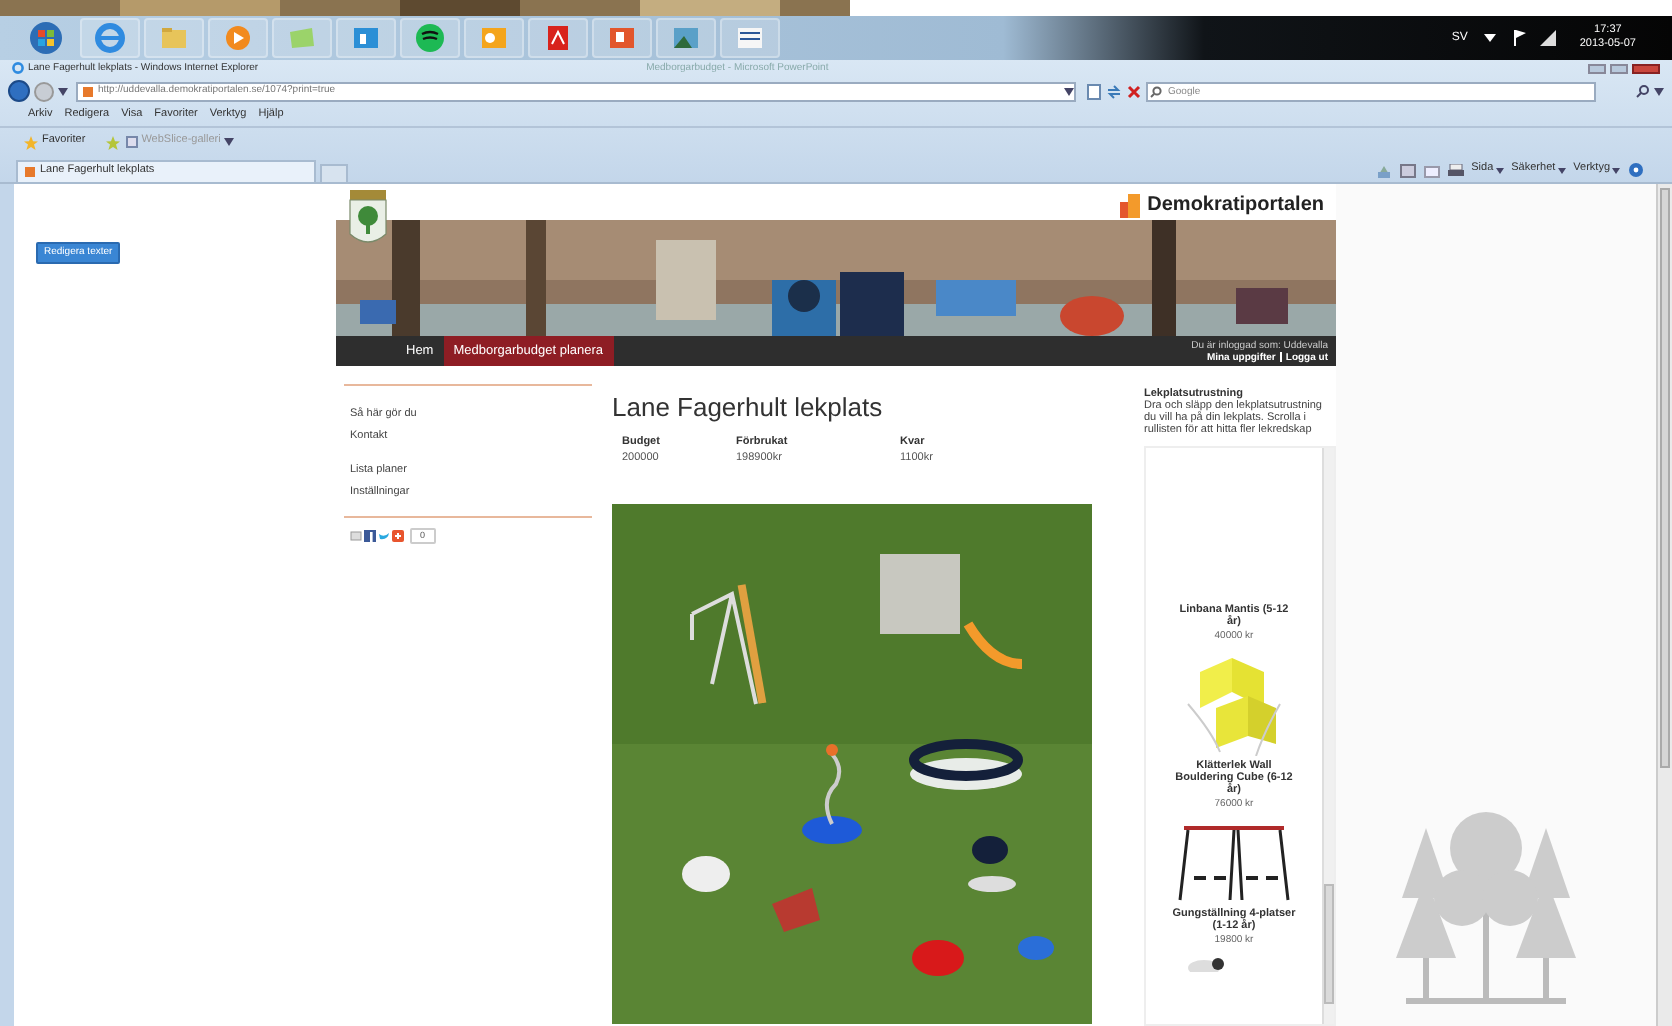  Describe the element at coordinates (748, 407) in the screenshot. I see `page-title: Lane Fagerhult lekplats` at that location.